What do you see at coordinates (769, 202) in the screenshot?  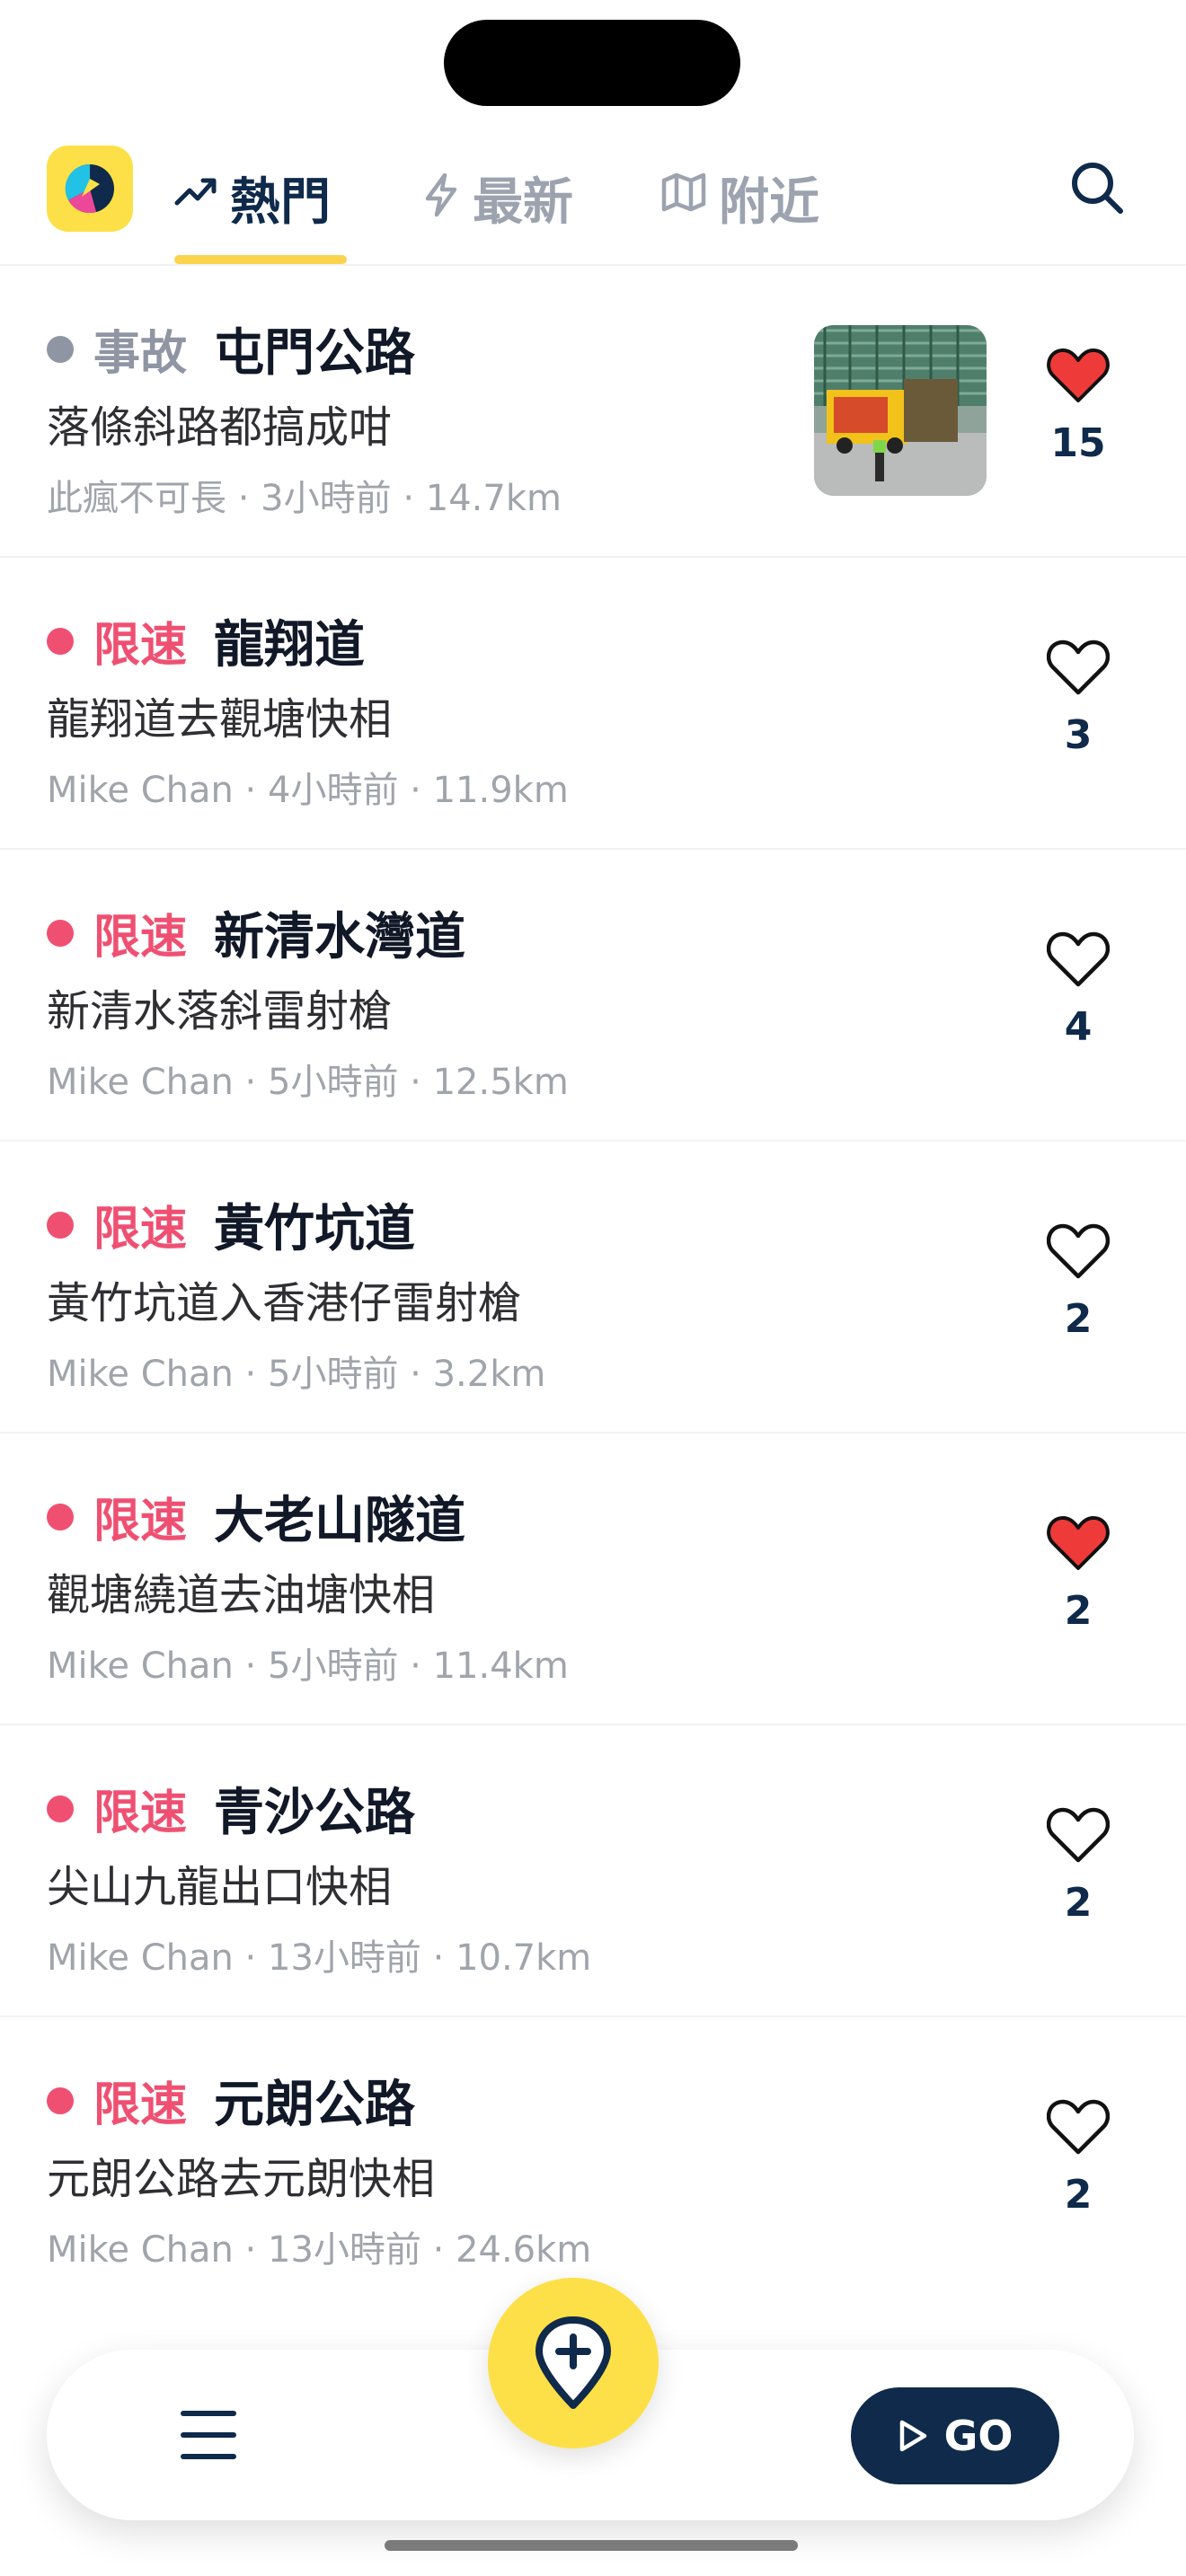 I see `tab-nearby-label: 附近` at bounding box center [769, 202].